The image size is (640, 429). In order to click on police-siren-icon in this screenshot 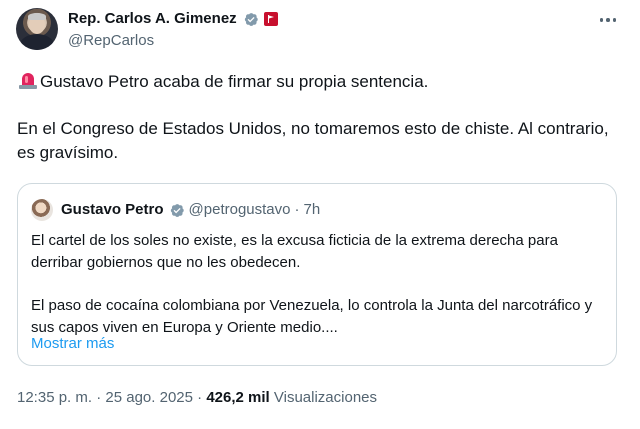, I will do `click(28, 81)`.